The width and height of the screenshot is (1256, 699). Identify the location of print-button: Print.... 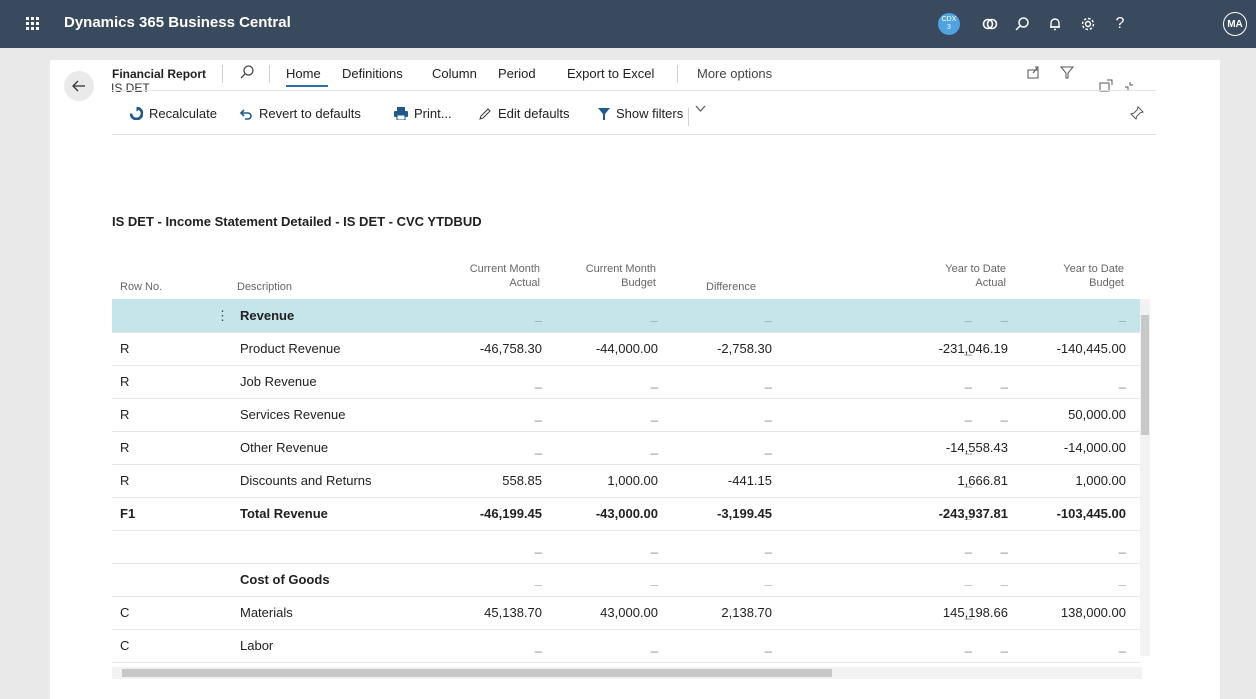
(423, 113).